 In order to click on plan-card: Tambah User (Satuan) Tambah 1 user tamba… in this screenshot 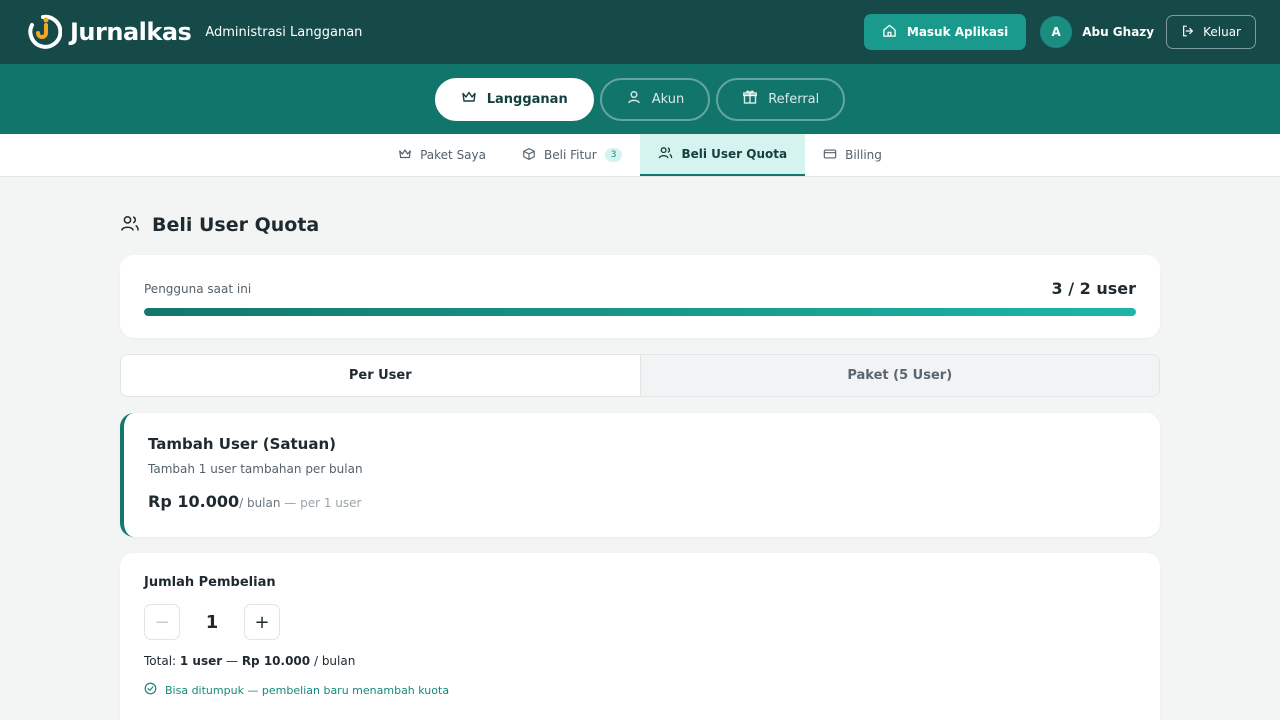, I will do `click(640, 475)`.